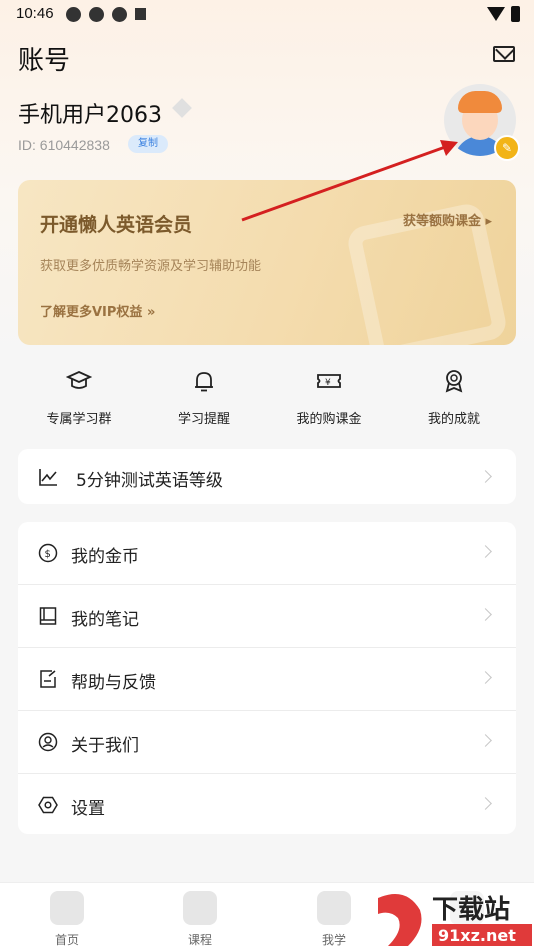  I want to click on english-test-label: 5分钟测试英语等级, so click(149, 481).